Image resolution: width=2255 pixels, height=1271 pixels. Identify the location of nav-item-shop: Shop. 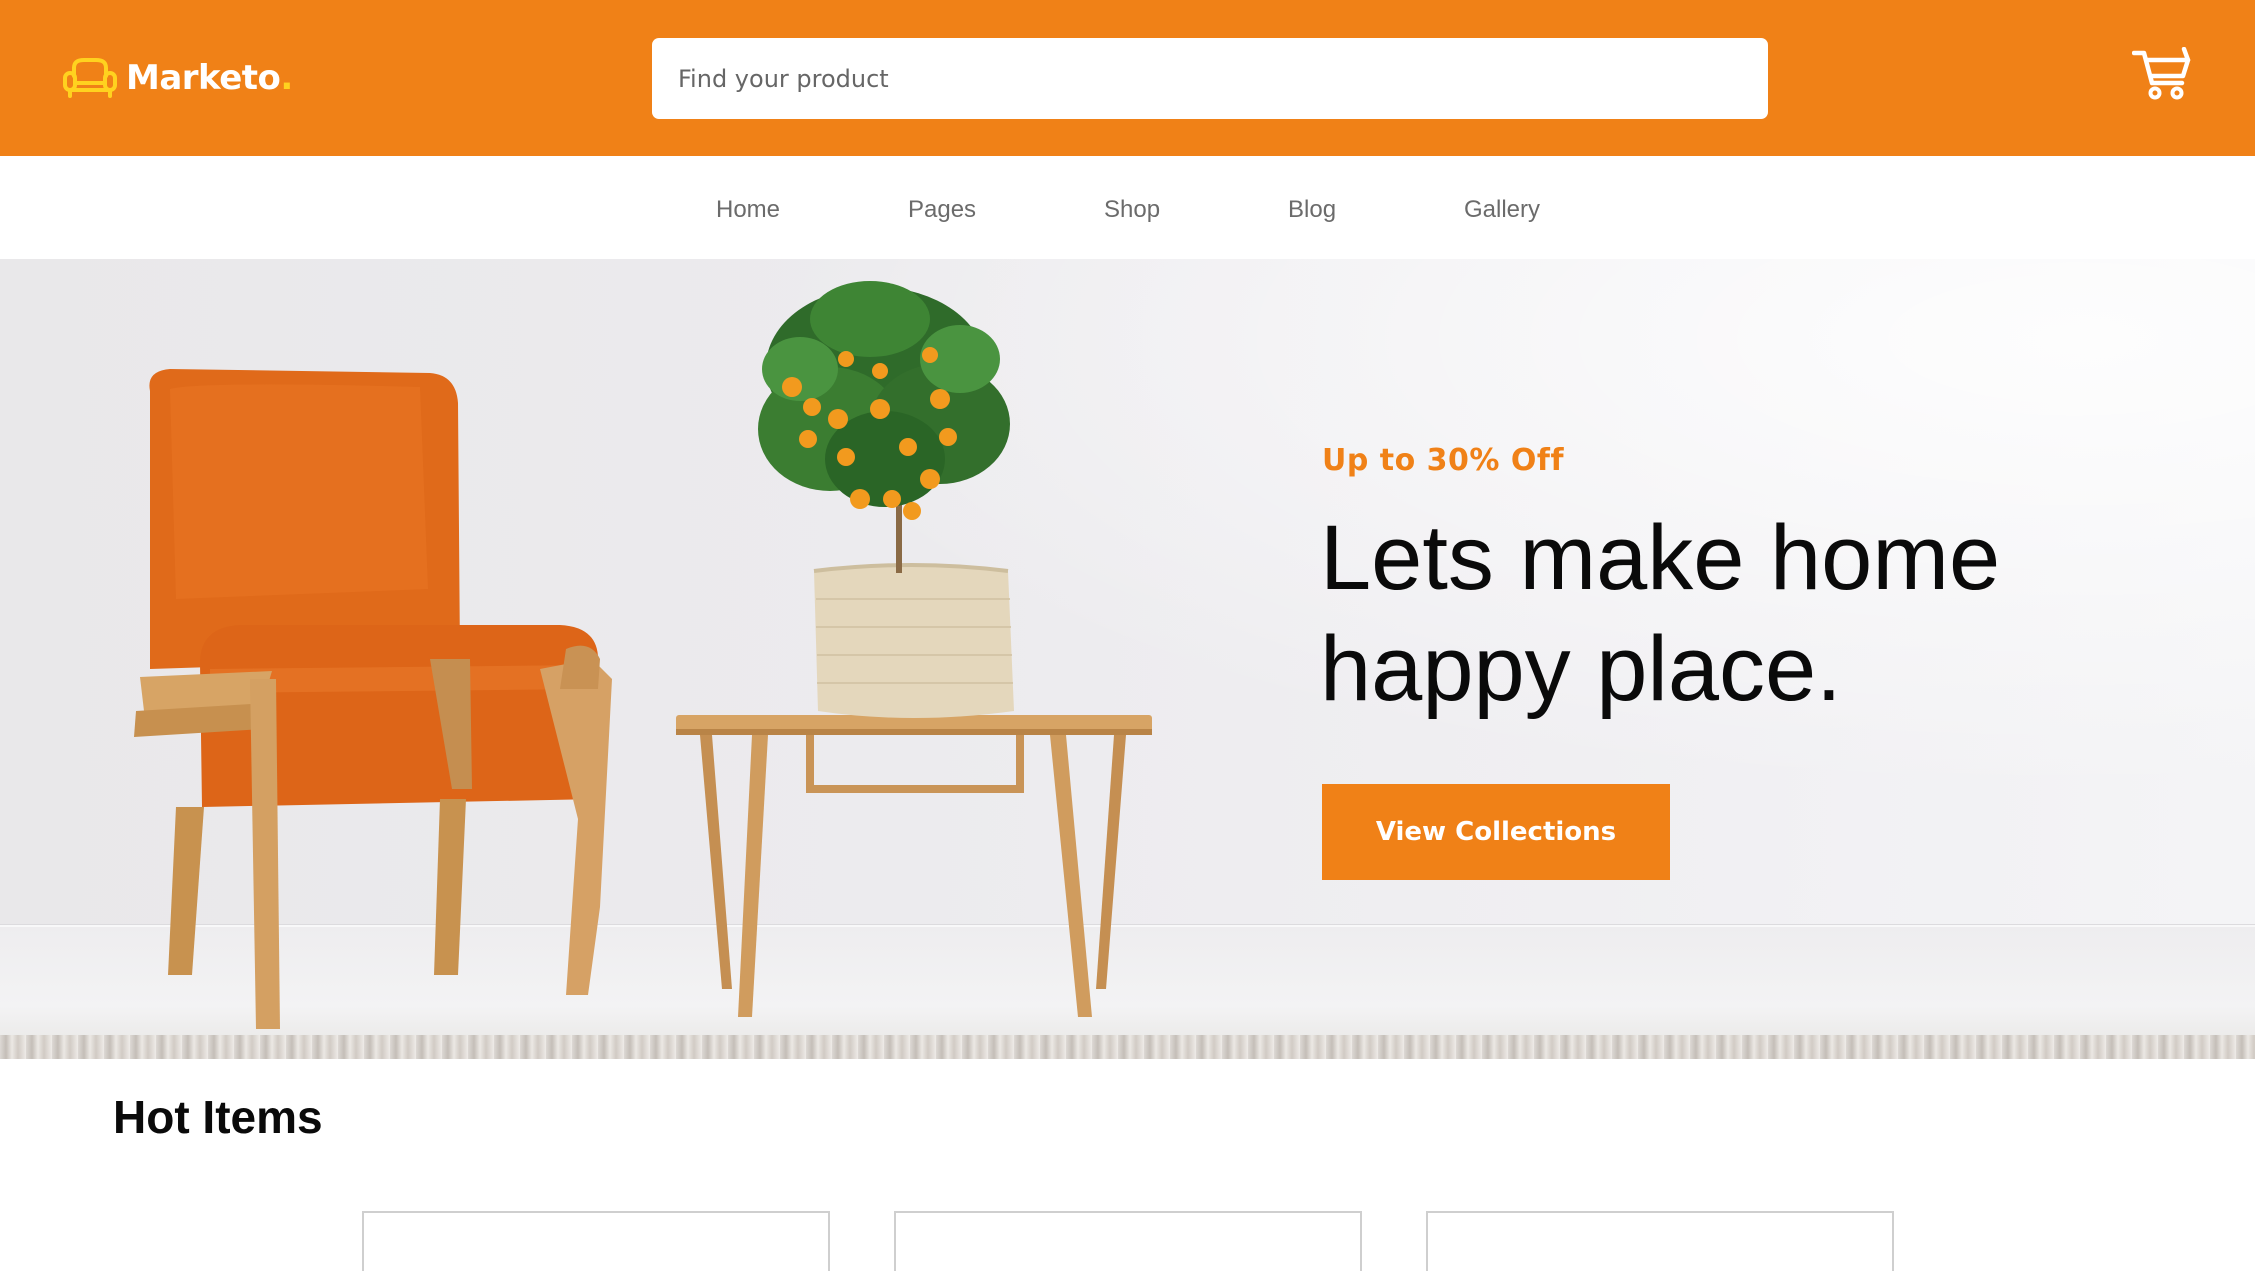
(1132, 210).